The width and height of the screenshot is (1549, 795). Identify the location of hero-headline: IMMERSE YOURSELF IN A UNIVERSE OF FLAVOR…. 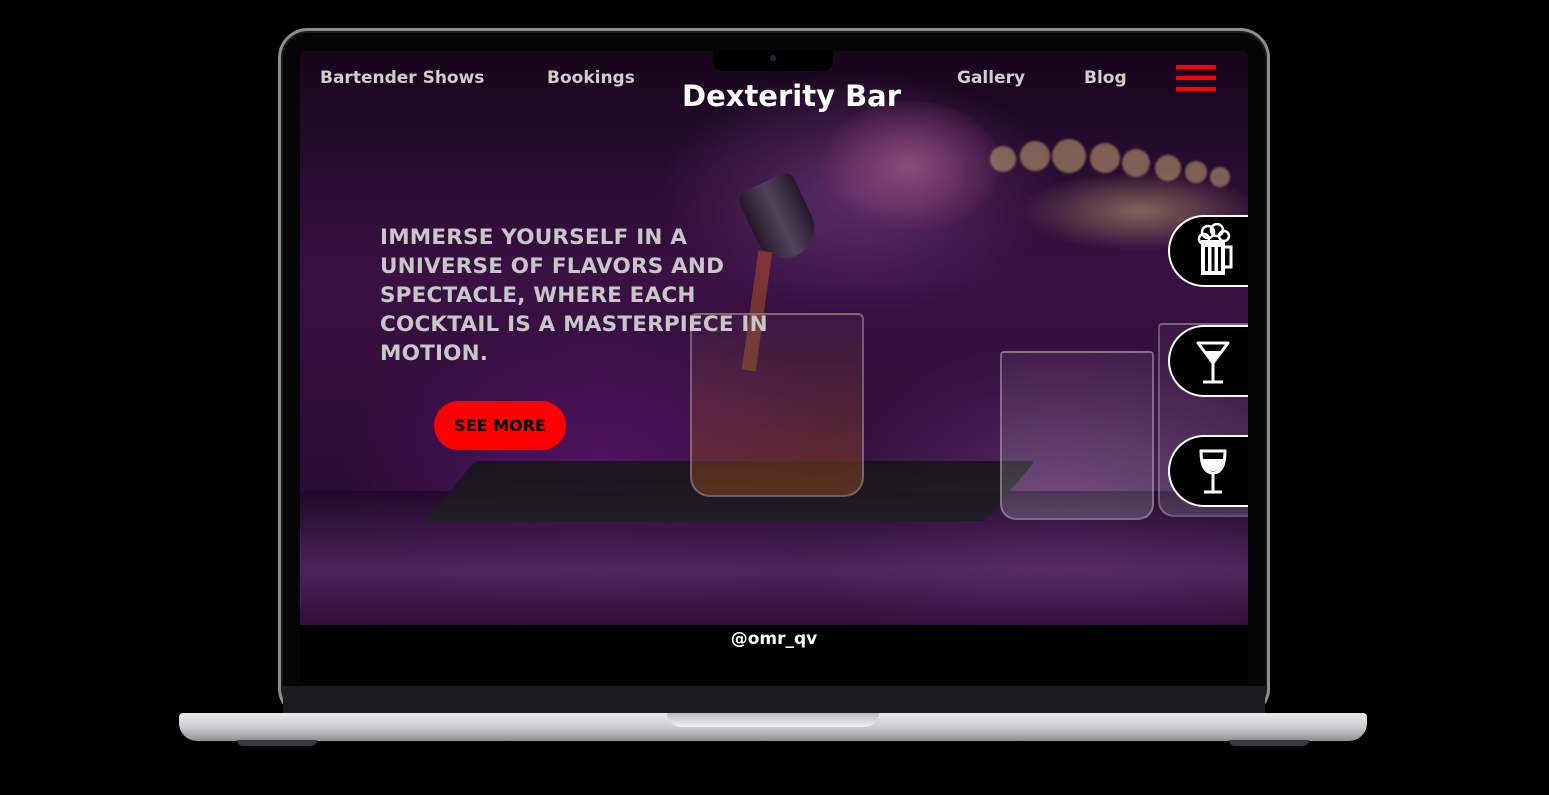
(574, 295).